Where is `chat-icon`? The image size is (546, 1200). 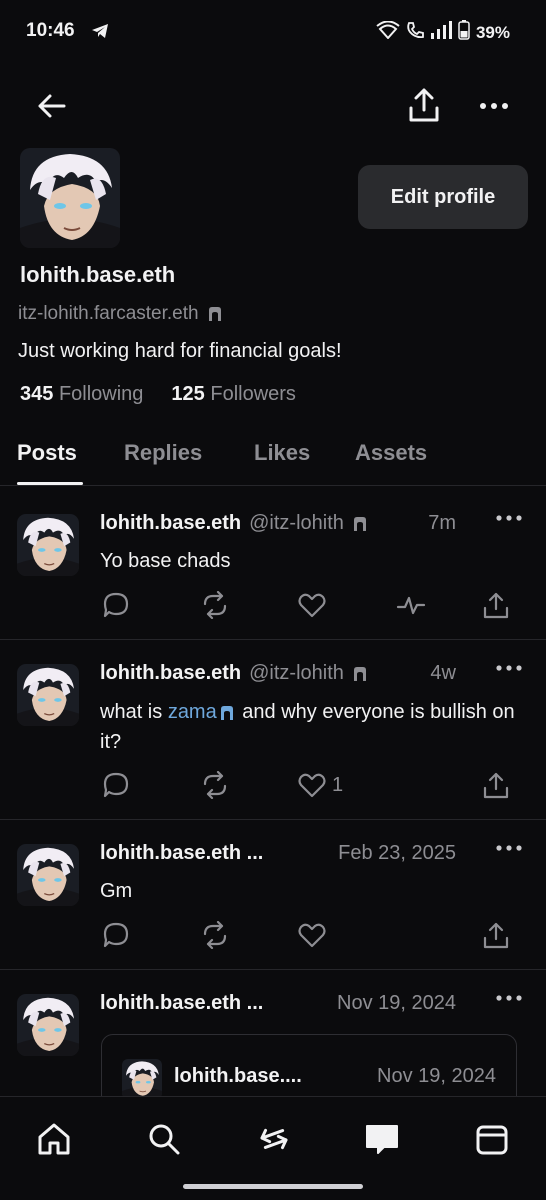 chat-icon is located at coordinates (382, 1139).